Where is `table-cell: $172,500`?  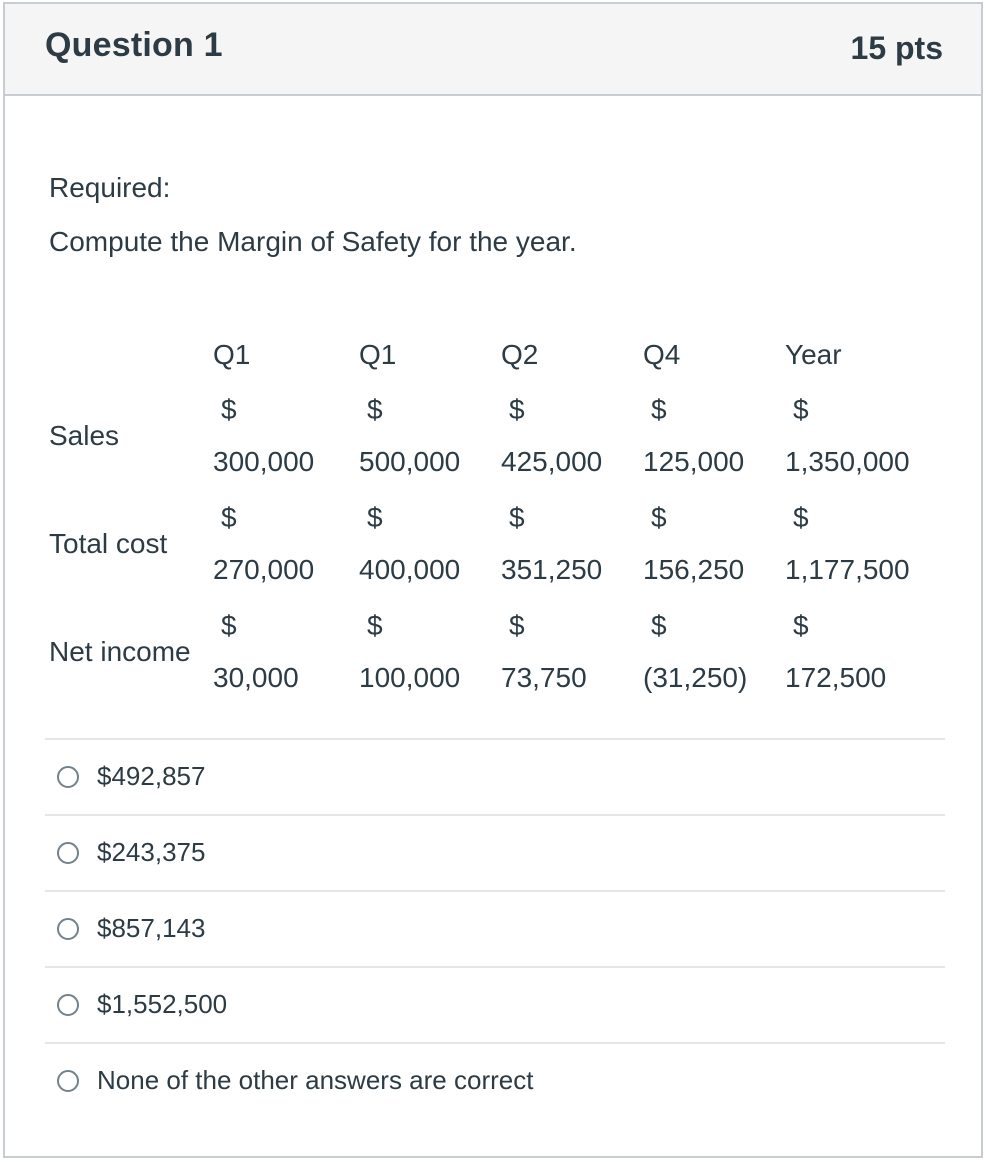 table-cell: $172,500 is located at coordinates (865, 650).